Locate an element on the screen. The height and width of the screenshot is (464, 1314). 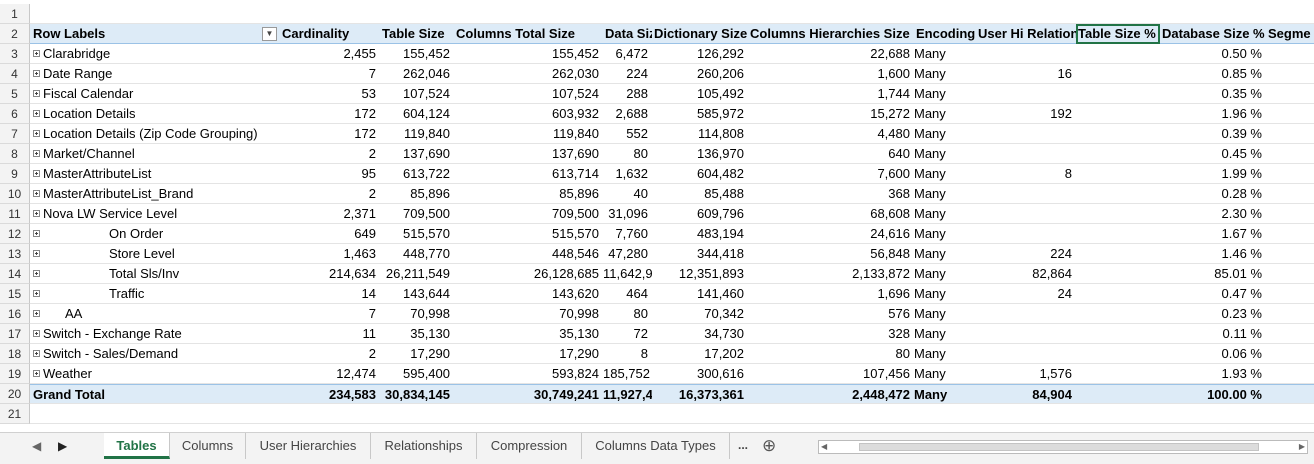
grand-total-value: 30,834,145 is located at coordinates (417, 395).